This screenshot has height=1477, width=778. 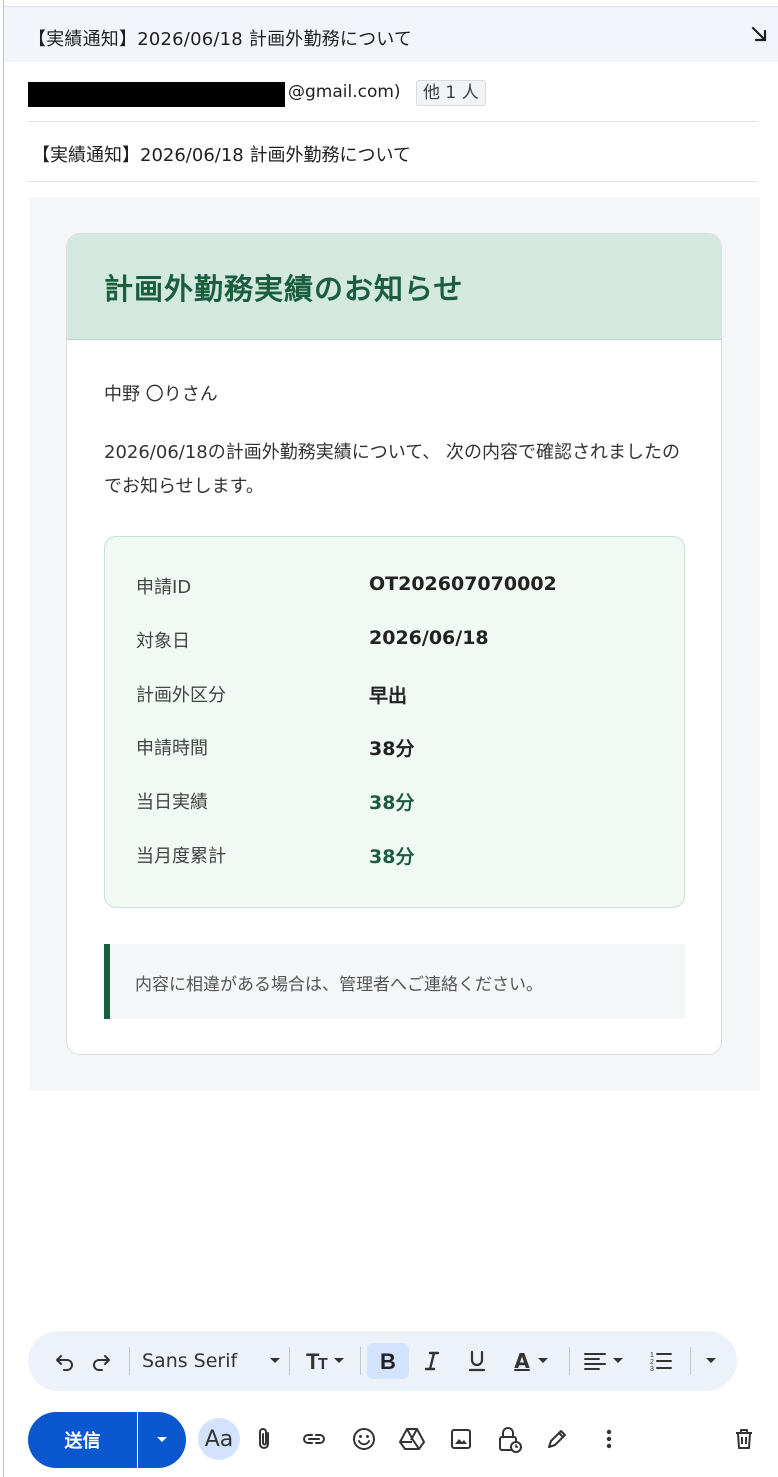 What do you see at coordinates (451, 93) in the screenshot?
I see `other-recipients-chip: 他 1 人` at bounding box center [451, 93].